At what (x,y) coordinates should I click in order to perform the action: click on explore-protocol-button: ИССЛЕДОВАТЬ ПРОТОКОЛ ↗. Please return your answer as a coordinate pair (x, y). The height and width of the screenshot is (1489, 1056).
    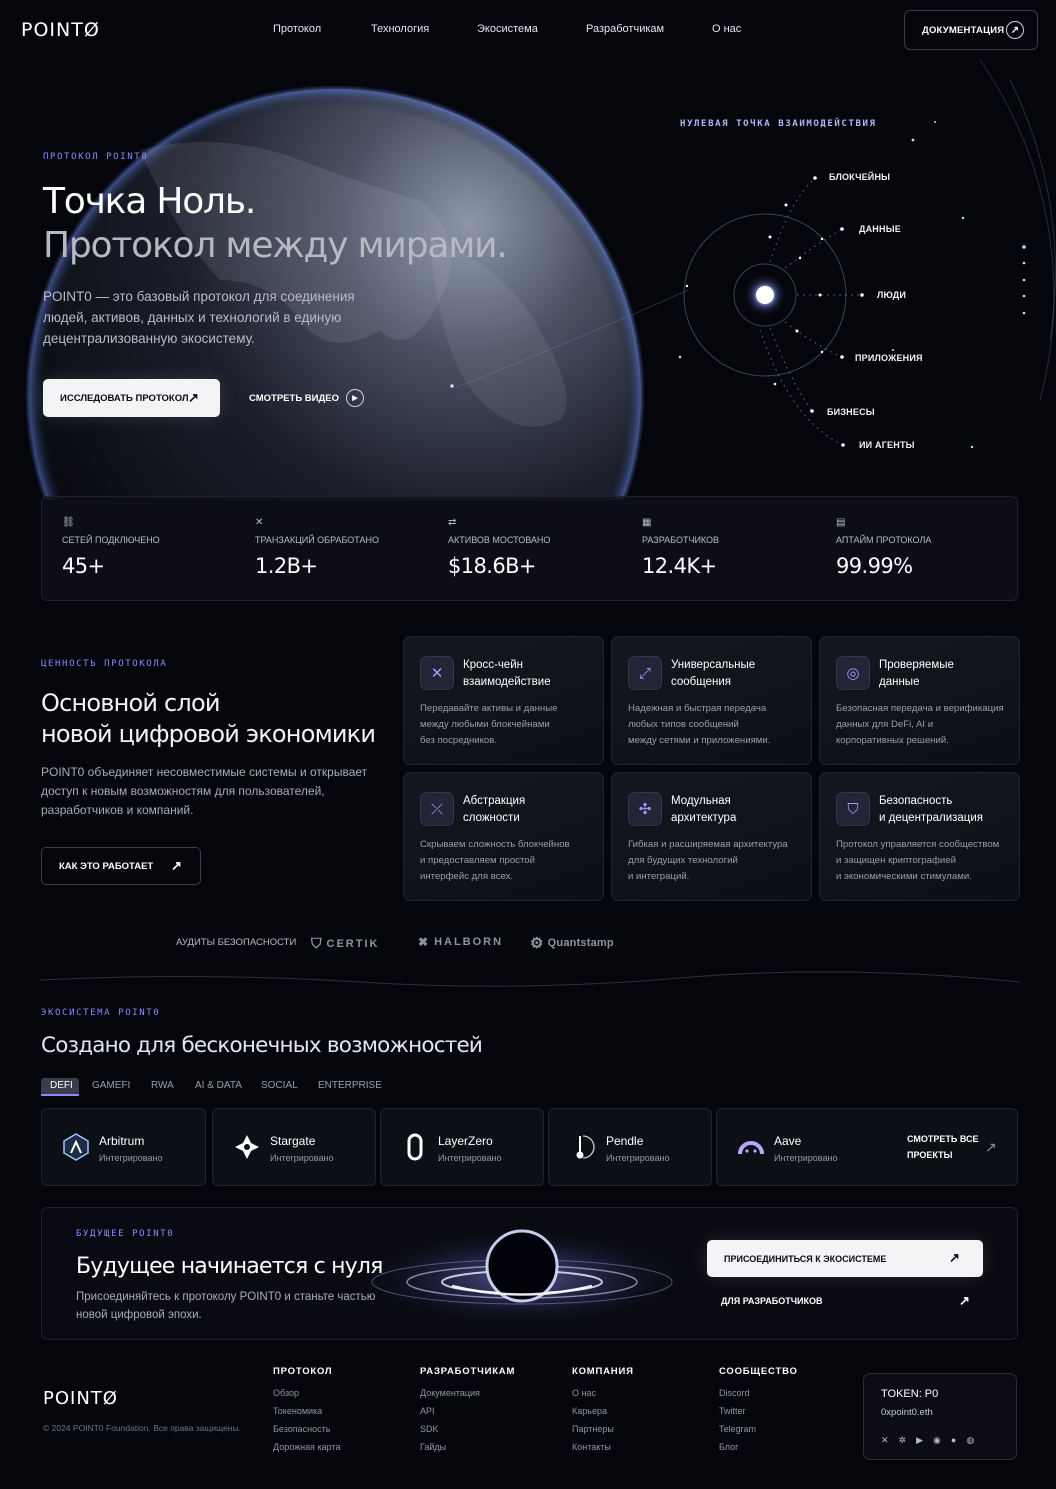
    Looking at the image, I should click on (131, 398).